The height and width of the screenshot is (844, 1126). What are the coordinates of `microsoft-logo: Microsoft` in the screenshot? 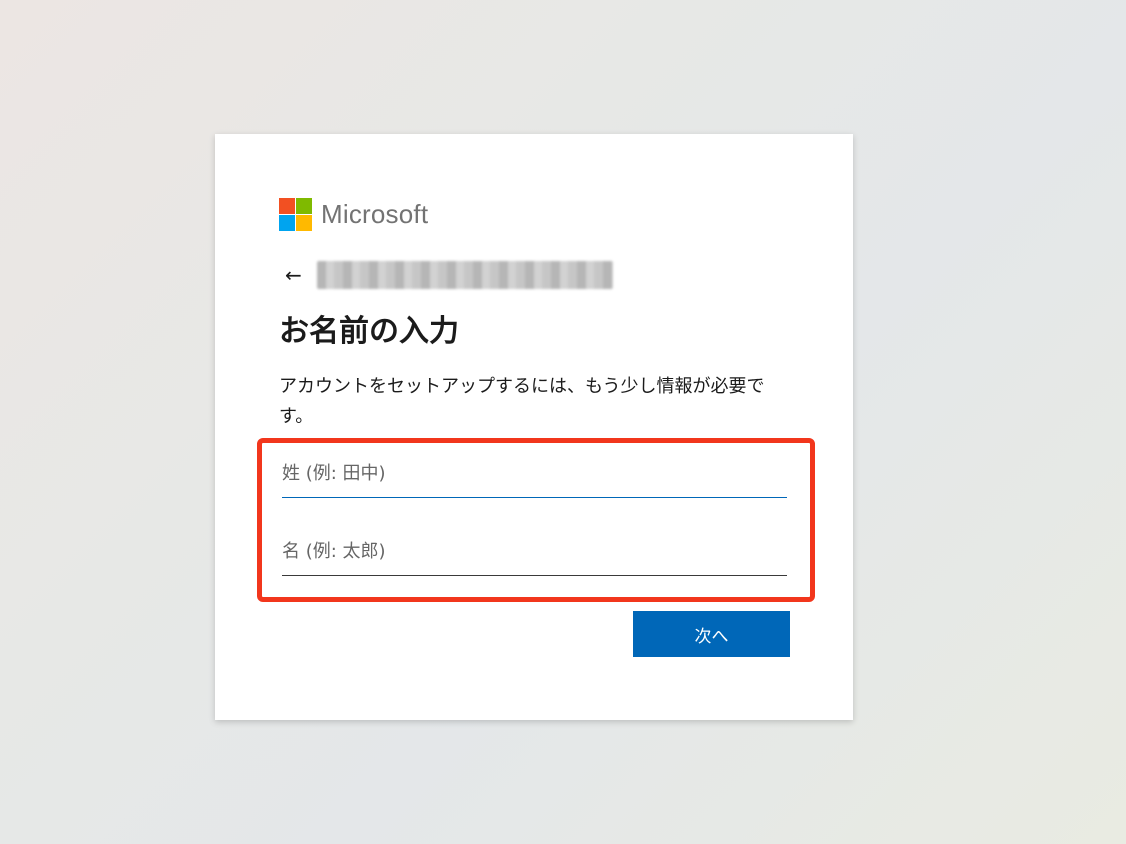 It's located at (353, 214).